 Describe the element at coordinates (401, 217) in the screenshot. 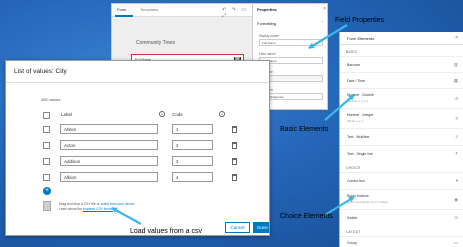

I see `element-switch: Switch ⊙` at that location.